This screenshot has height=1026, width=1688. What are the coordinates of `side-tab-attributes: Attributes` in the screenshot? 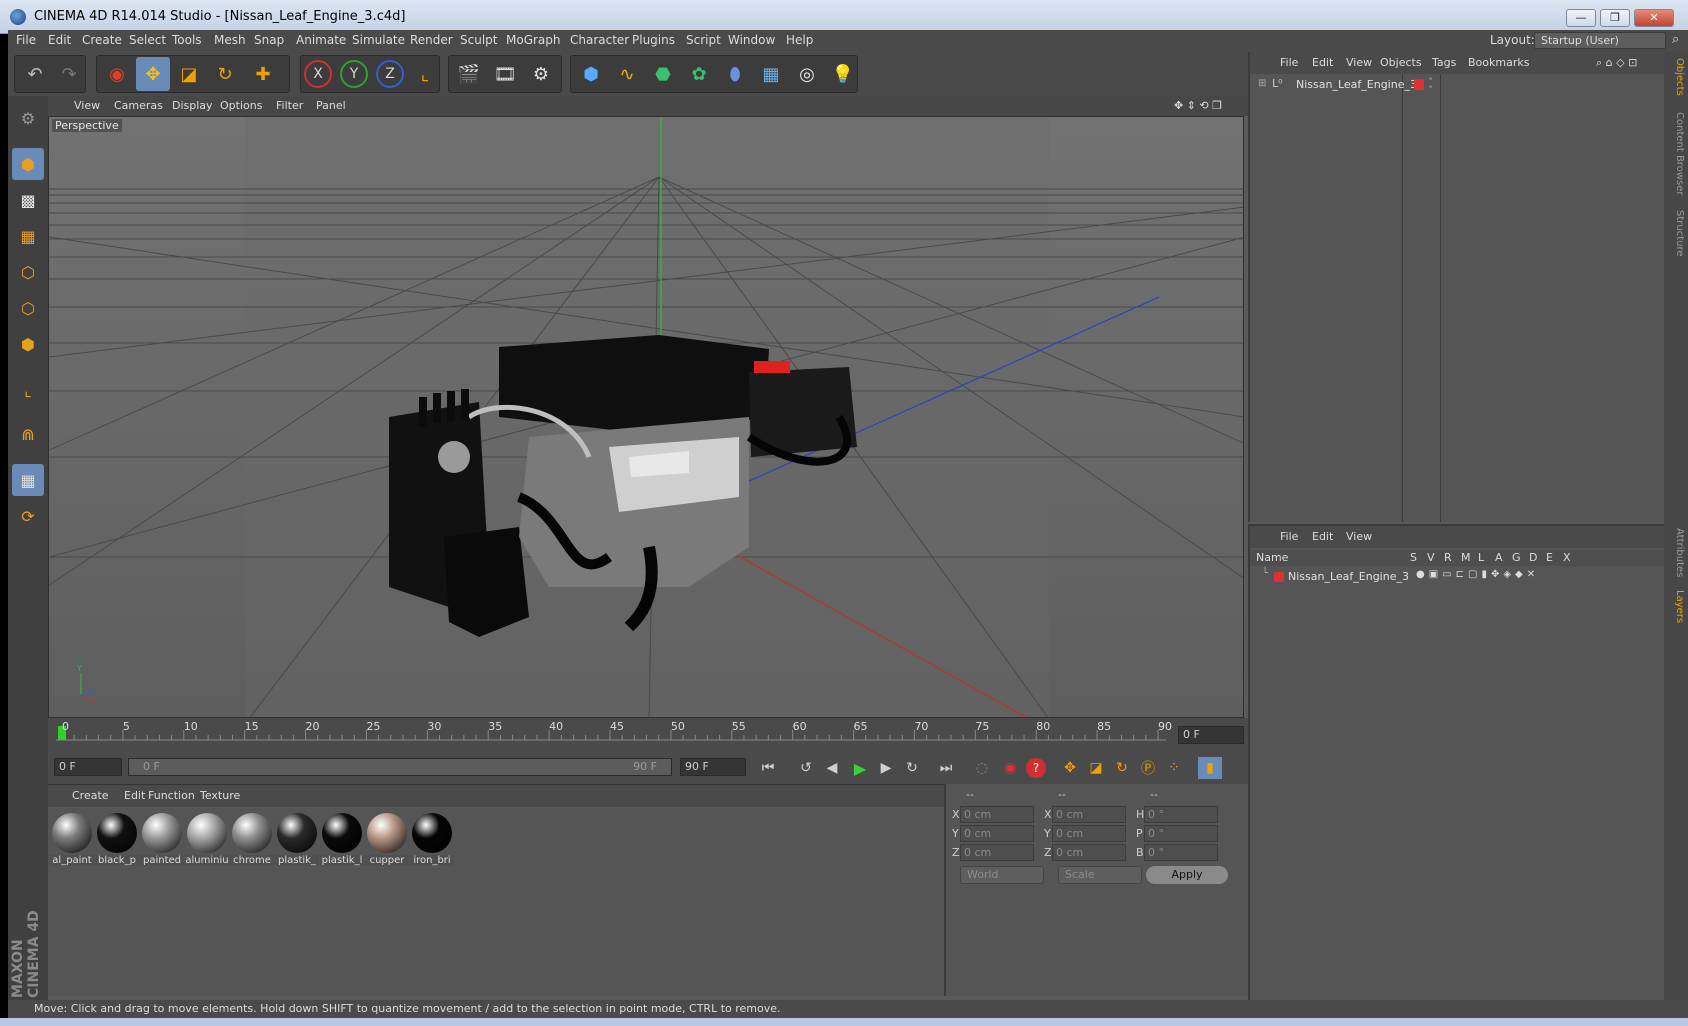 It's located at (1676, 552).